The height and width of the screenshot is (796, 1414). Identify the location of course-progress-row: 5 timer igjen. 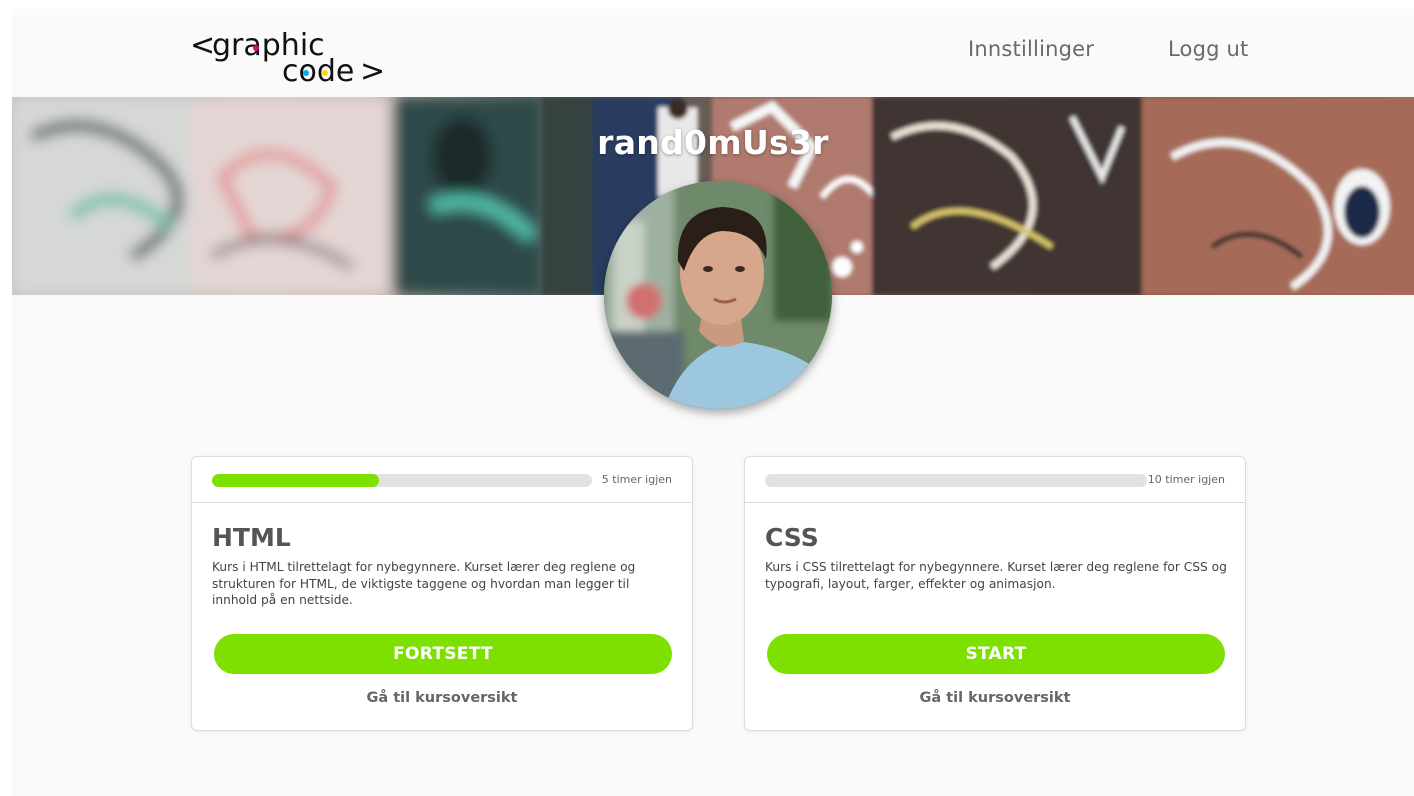
(442, 480).